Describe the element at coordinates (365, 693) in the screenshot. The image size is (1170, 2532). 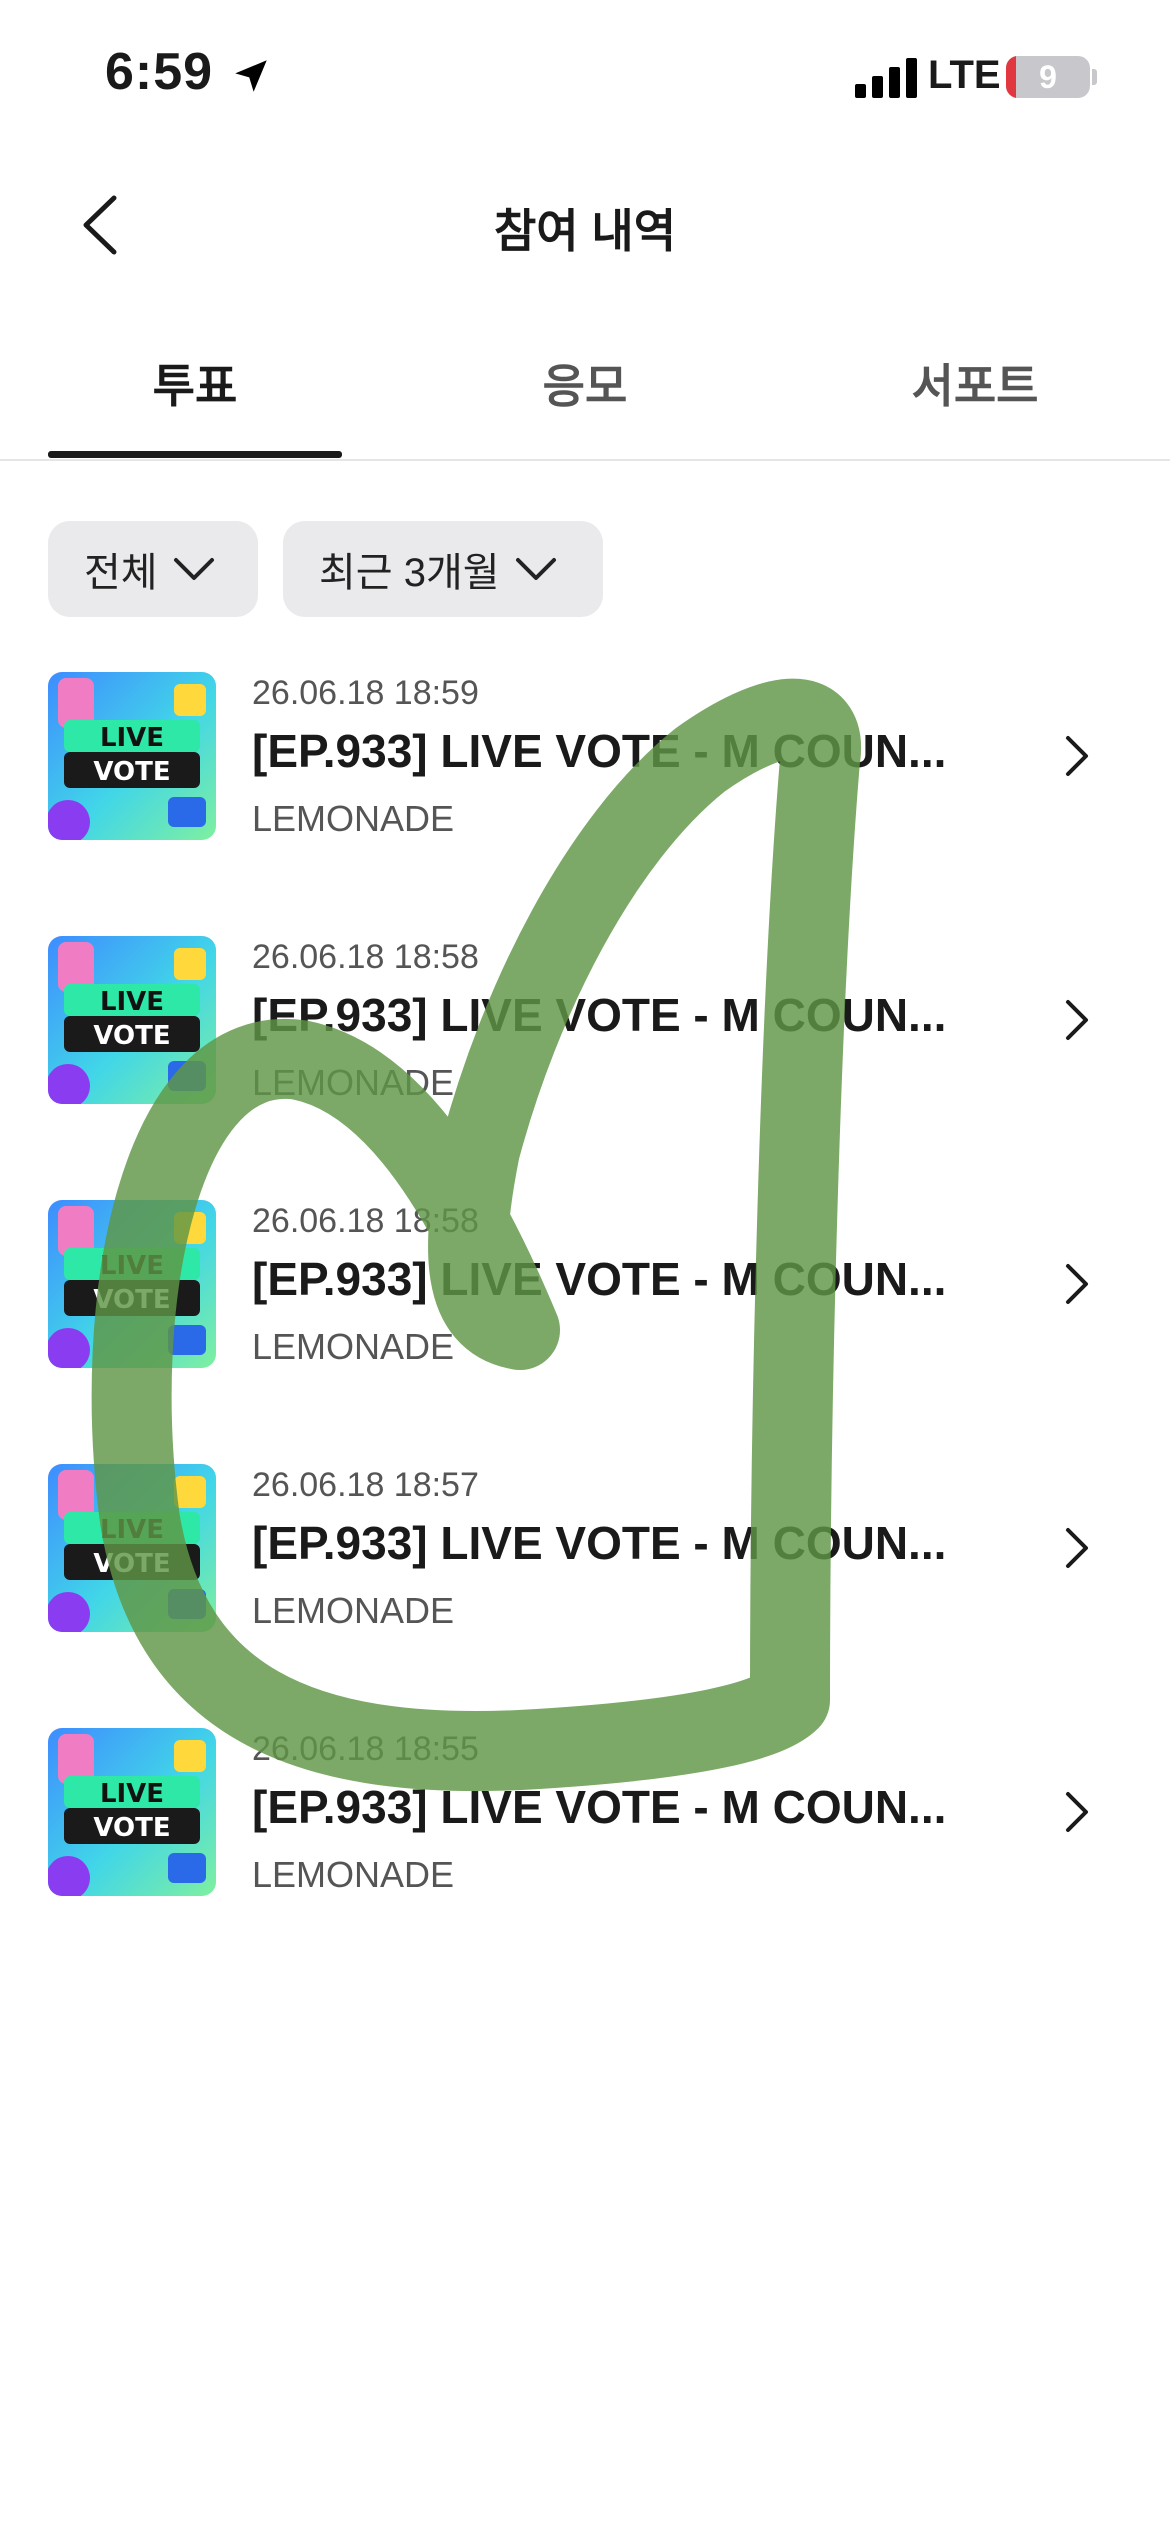
I see `item-date: 26.06.18 18:59` at that location.